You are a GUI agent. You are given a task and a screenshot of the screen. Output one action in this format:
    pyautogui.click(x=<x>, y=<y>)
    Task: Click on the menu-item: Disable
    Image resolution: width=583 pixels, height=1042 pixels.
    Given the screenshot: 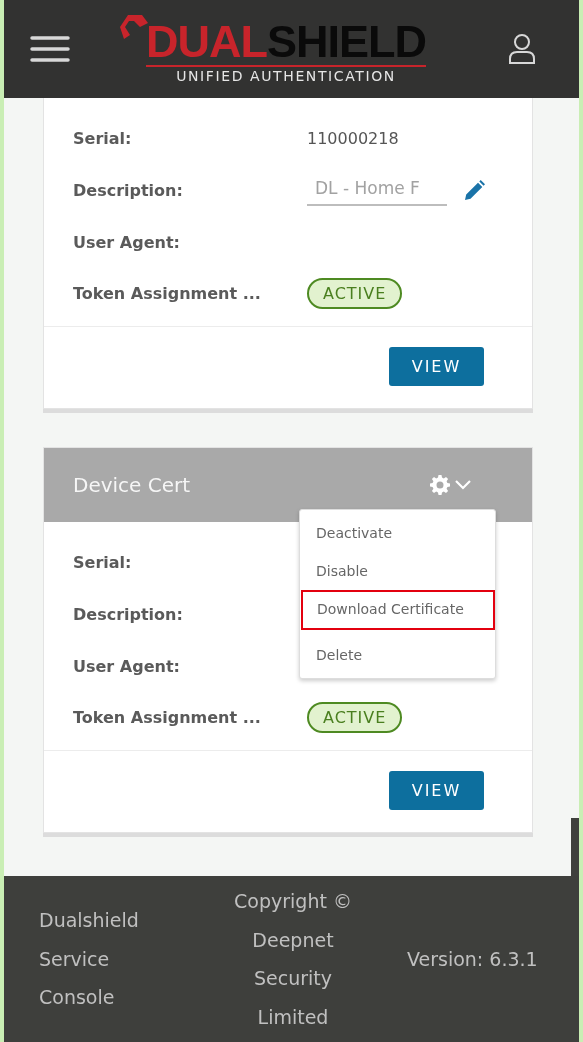 What is the action you would take?
    pyautogui.click(x=397, y=571)
    